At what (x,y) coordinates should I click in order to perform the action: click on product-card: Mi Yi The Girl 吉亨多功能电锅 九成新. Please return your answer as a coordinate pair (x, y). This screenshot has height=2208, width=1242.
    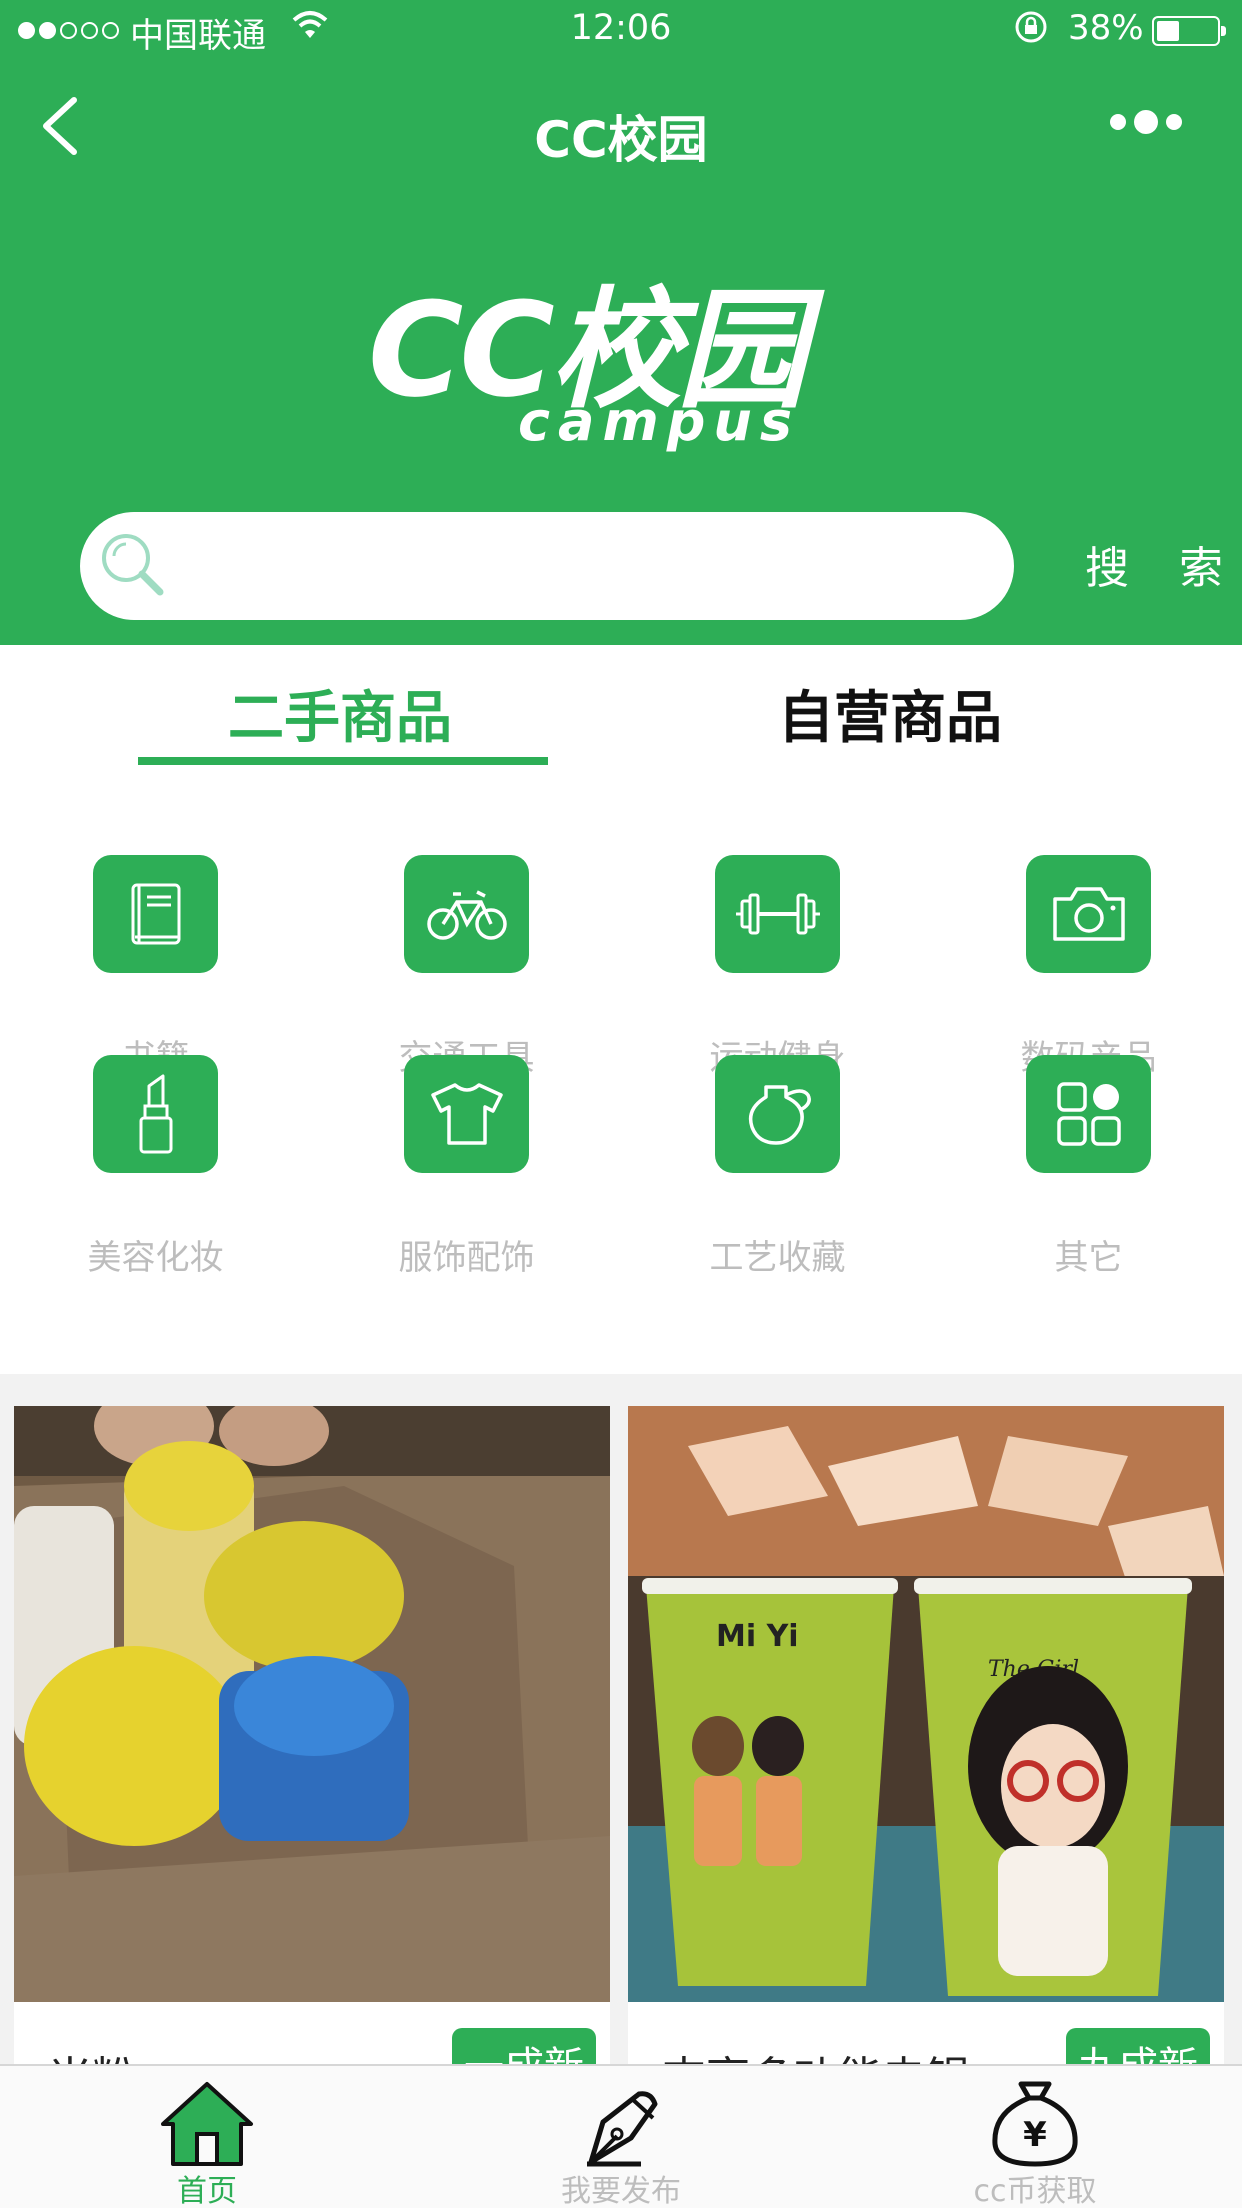
    Looking at the image, I should click on (926, 1746).